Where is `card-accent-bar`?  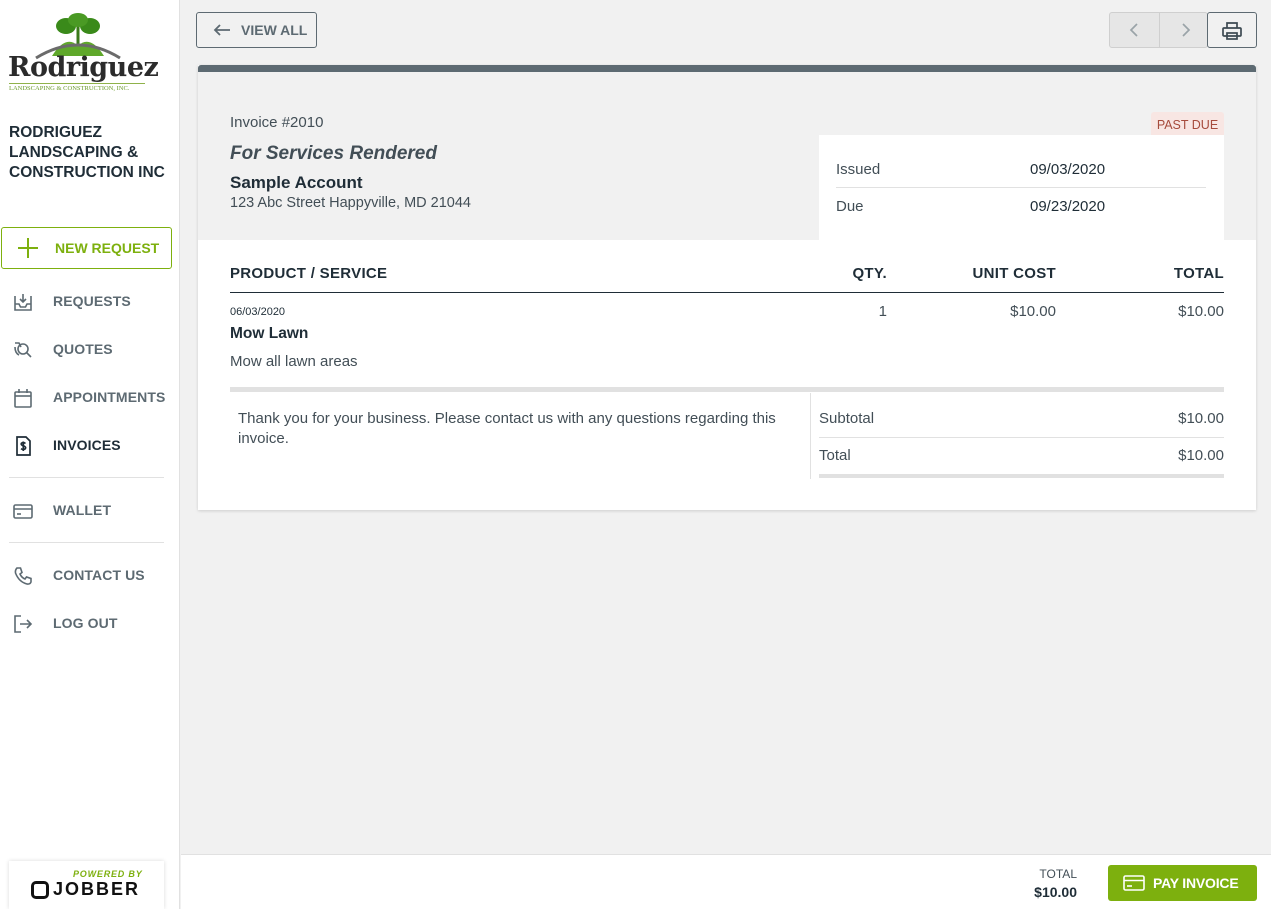 card-accent-bar is located at coordinates (727, 68).